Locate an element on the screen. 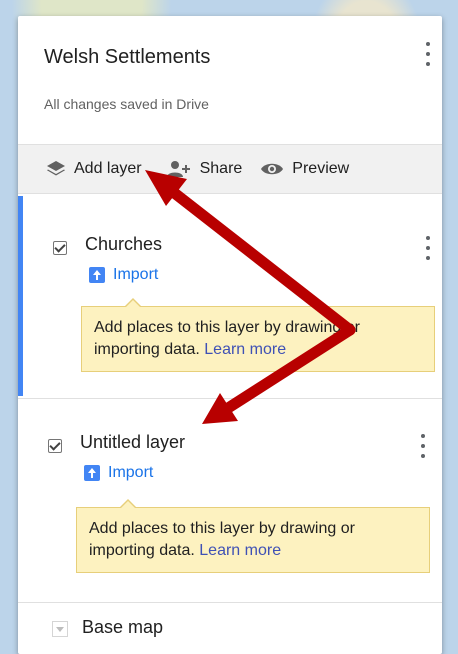  map-title: Welsh Settlements is located at coordinates (127, 57).